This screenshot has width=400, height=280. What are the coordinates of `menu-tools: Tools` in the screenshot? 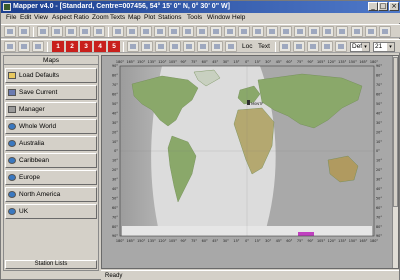 It's located at (194, 18).